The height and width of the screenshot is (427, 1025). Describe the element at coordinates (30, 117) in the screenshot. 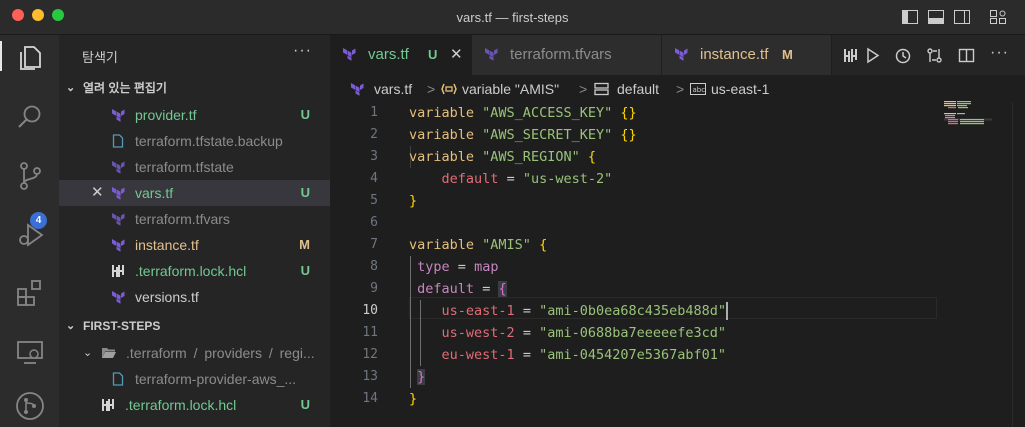

I see `search-icon` at that location.